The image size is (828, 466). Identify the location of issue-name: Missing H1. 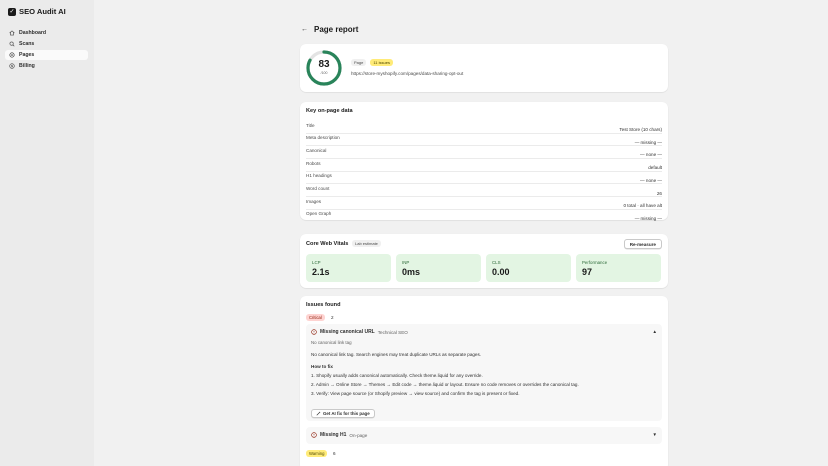
(333, 435).